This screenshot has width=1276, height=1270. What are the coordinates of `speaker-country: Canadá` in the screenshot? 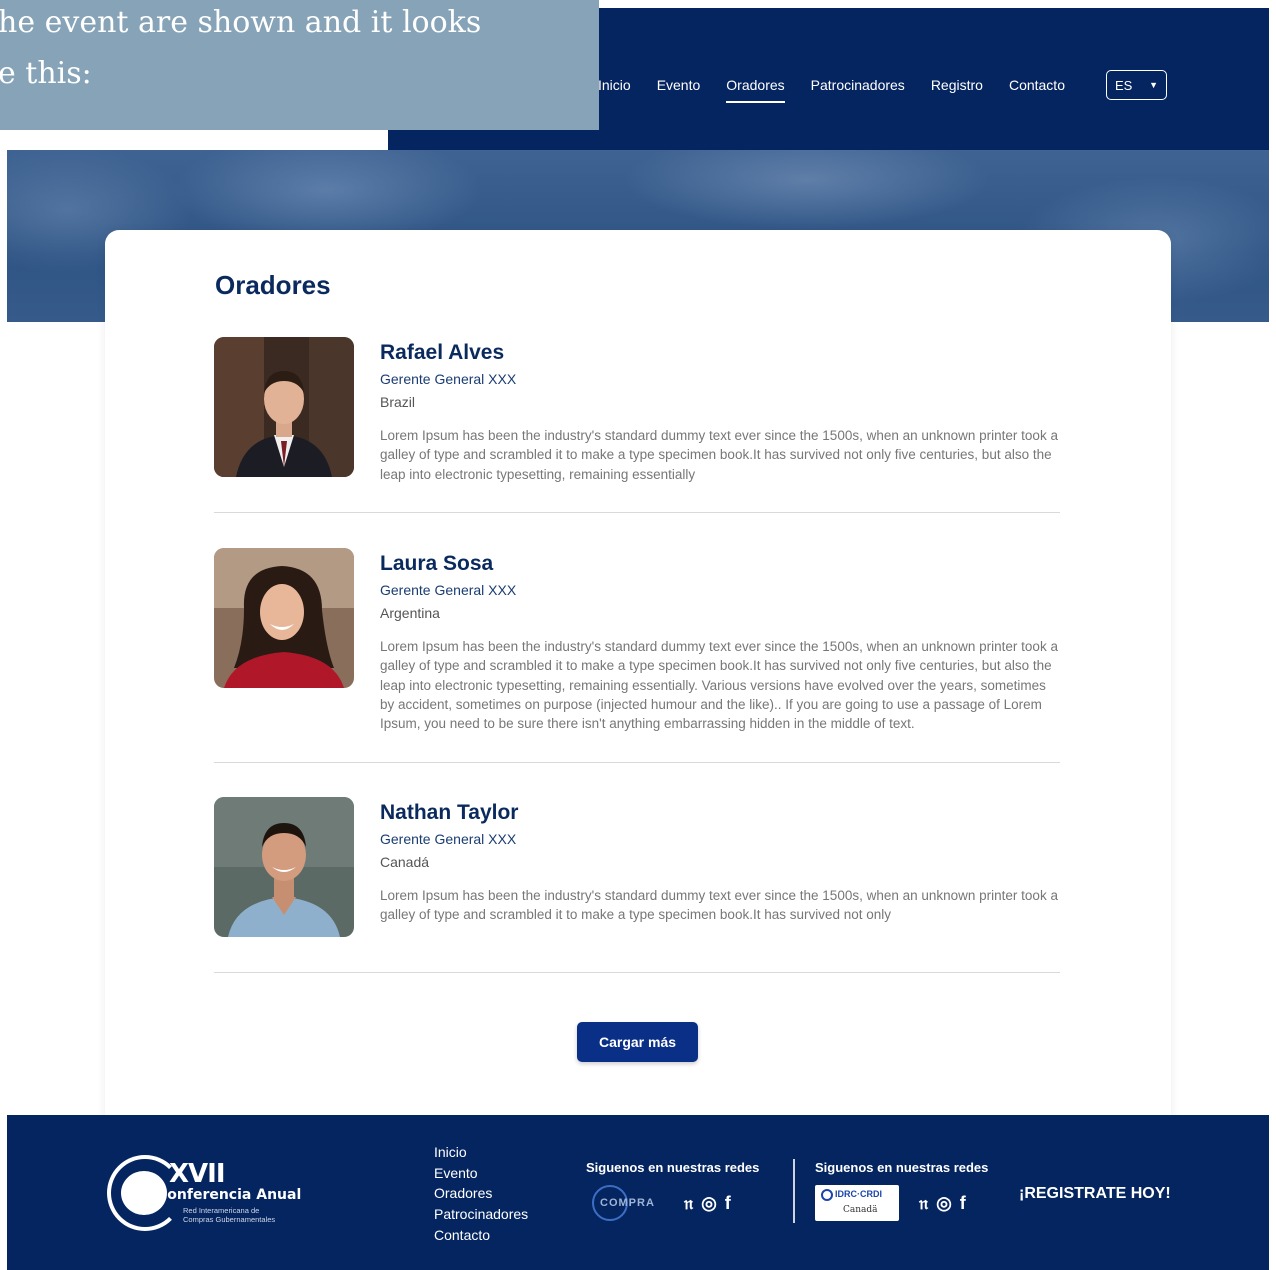 It's located at (405, 862).